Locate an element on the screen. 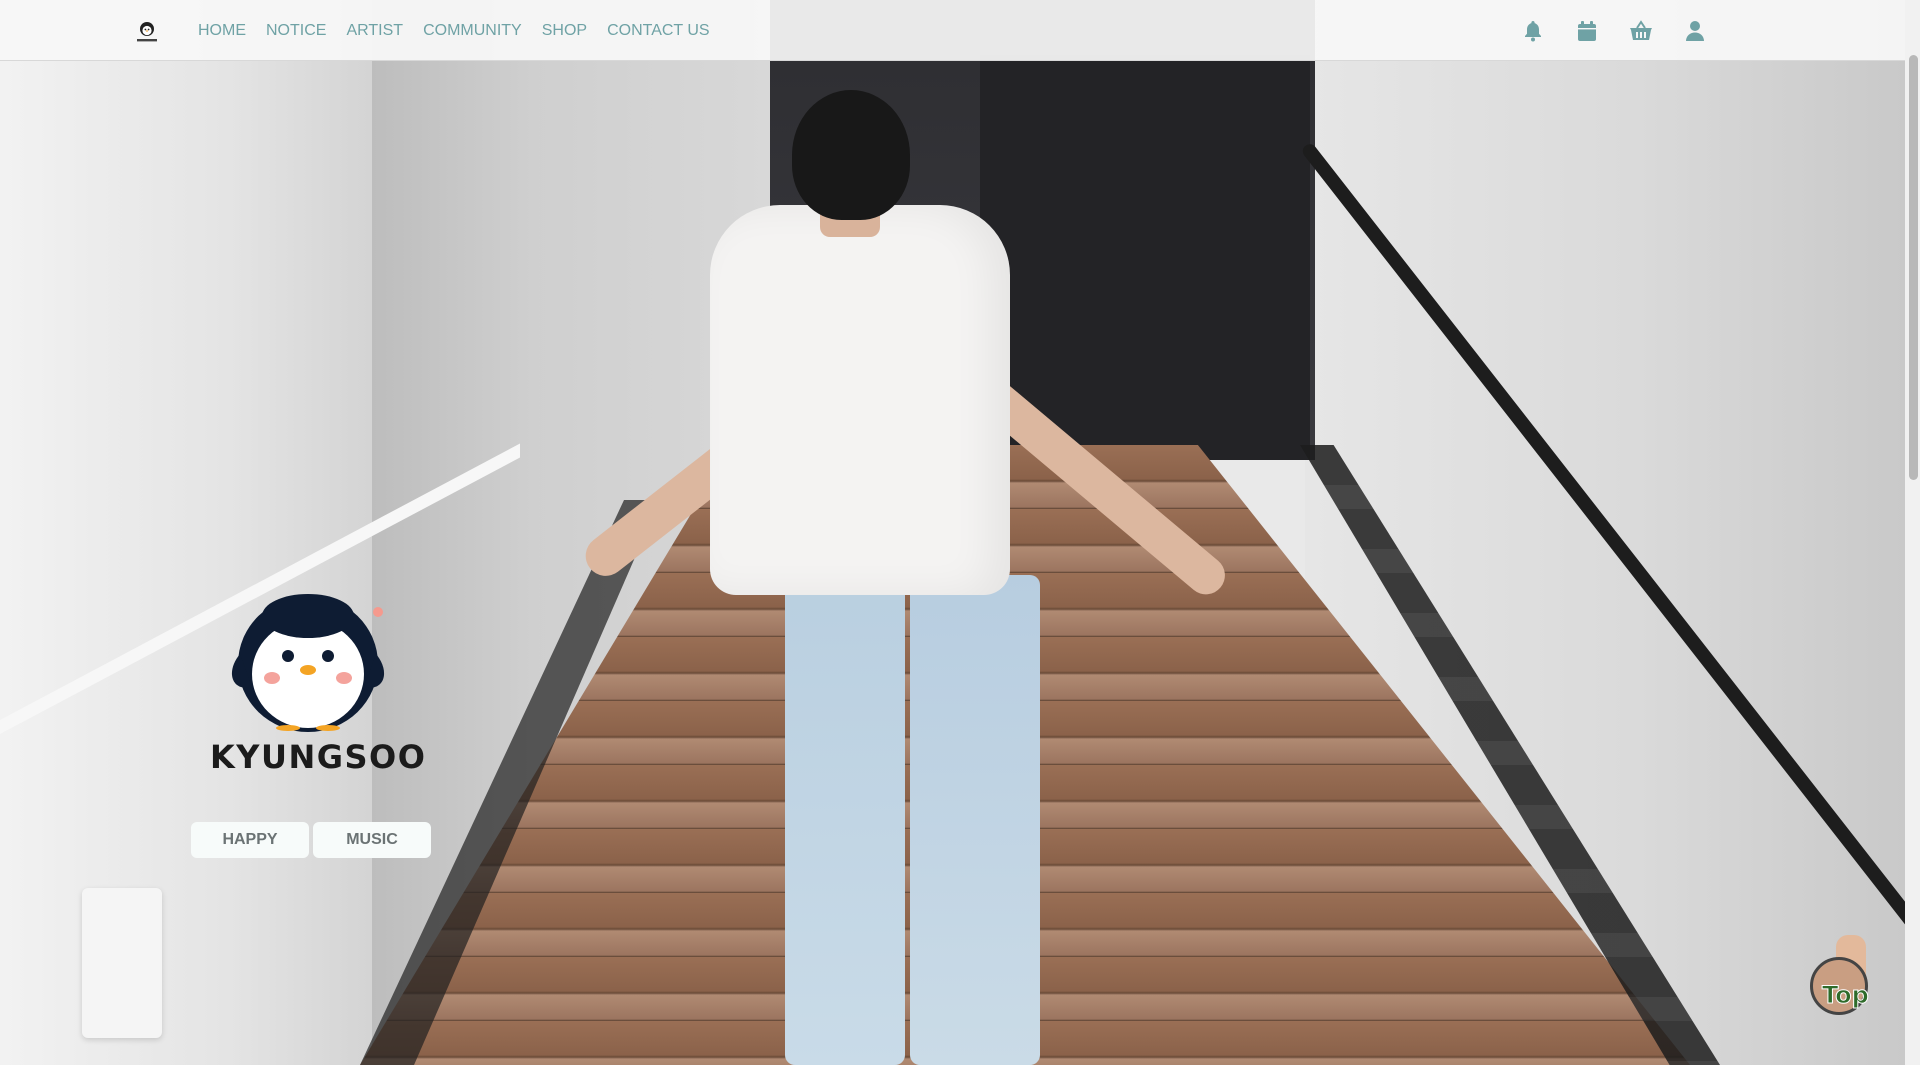  user-icon is located at coordinates (1695, 31).